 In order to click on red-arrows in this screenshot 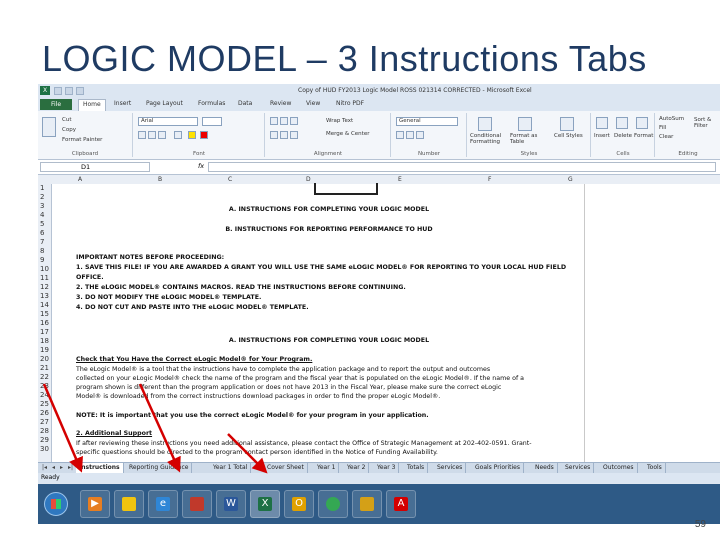, I will do `click(155, 428)`.